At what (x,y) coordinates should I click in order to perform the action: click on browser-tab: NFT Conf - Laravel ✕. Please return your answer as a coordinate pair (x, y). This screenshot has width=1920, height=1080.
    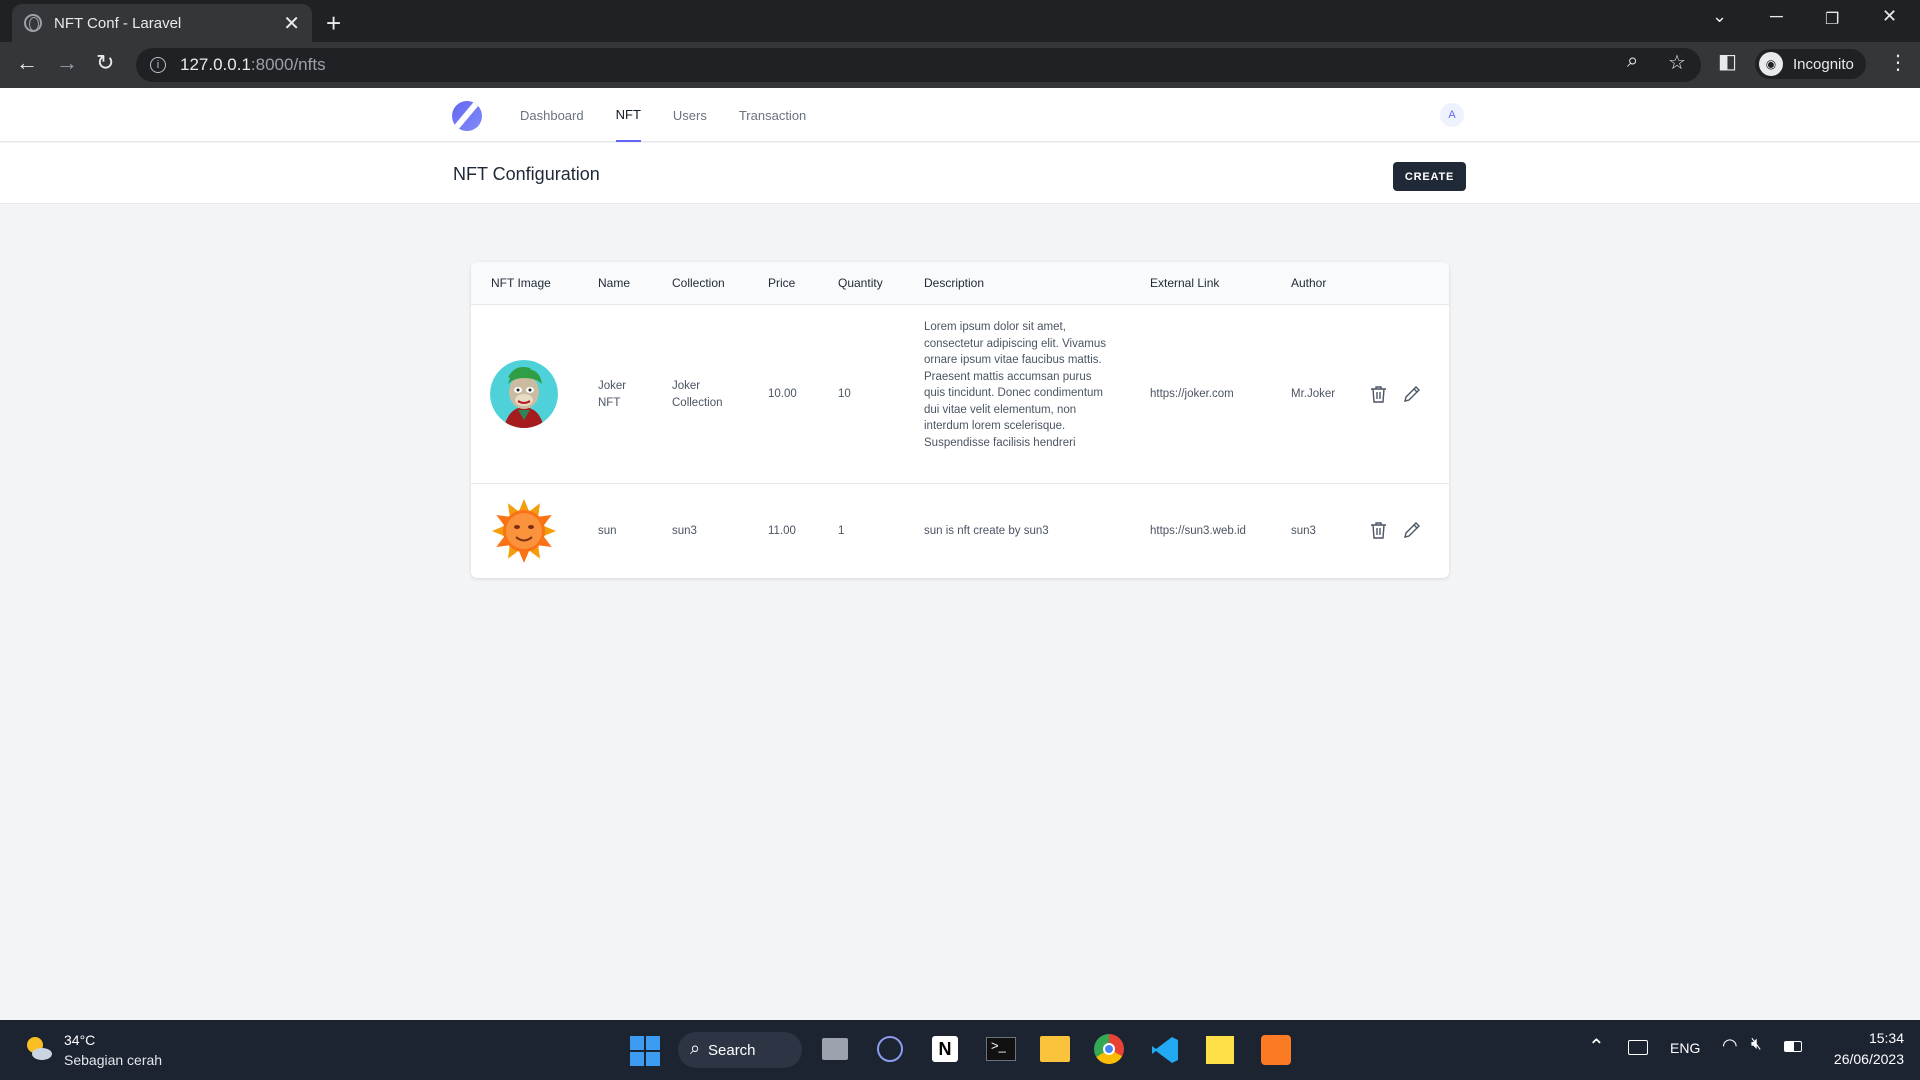
    Looking at the image, I should click on (162, 23).